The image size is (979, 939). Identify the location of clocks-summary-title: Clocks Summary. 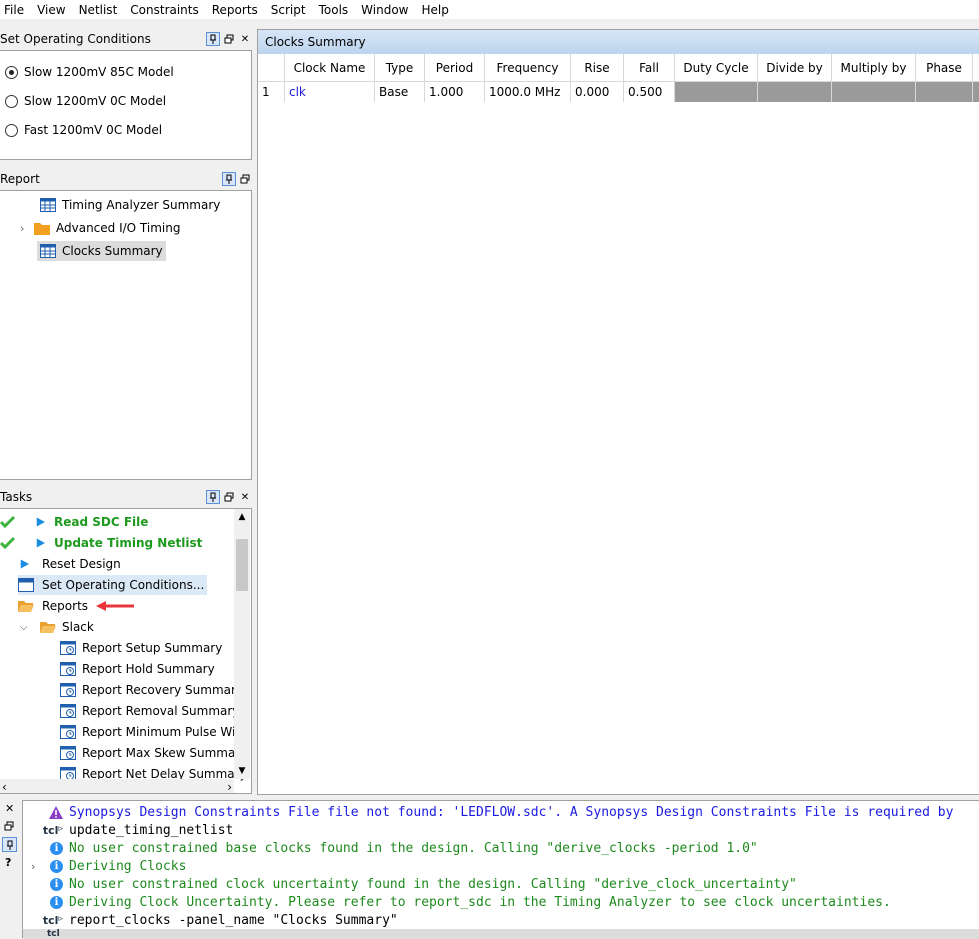
(315, 42).